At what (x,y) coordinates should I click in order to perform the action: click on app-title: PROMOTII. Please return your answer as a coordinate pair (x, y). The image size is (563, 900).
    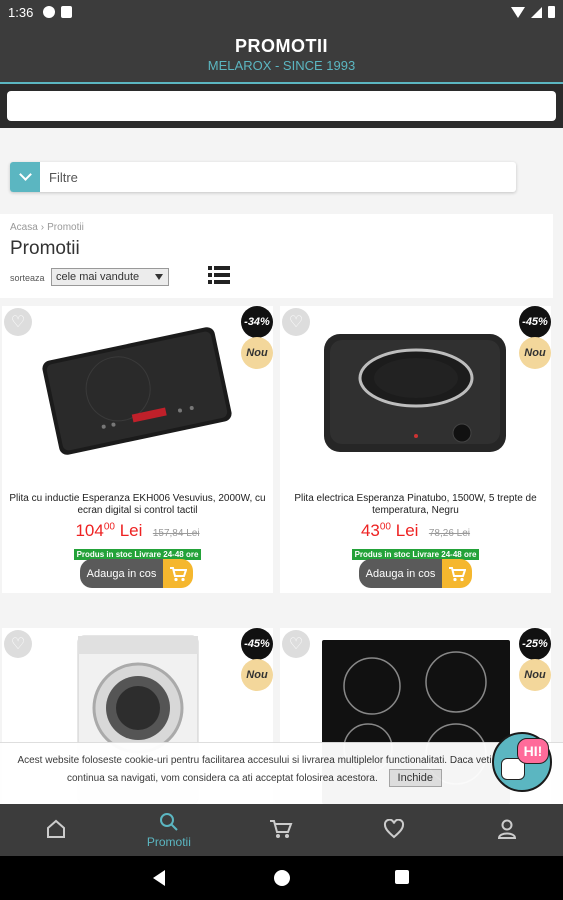
    Looking at the image, I should click on (281, 46).